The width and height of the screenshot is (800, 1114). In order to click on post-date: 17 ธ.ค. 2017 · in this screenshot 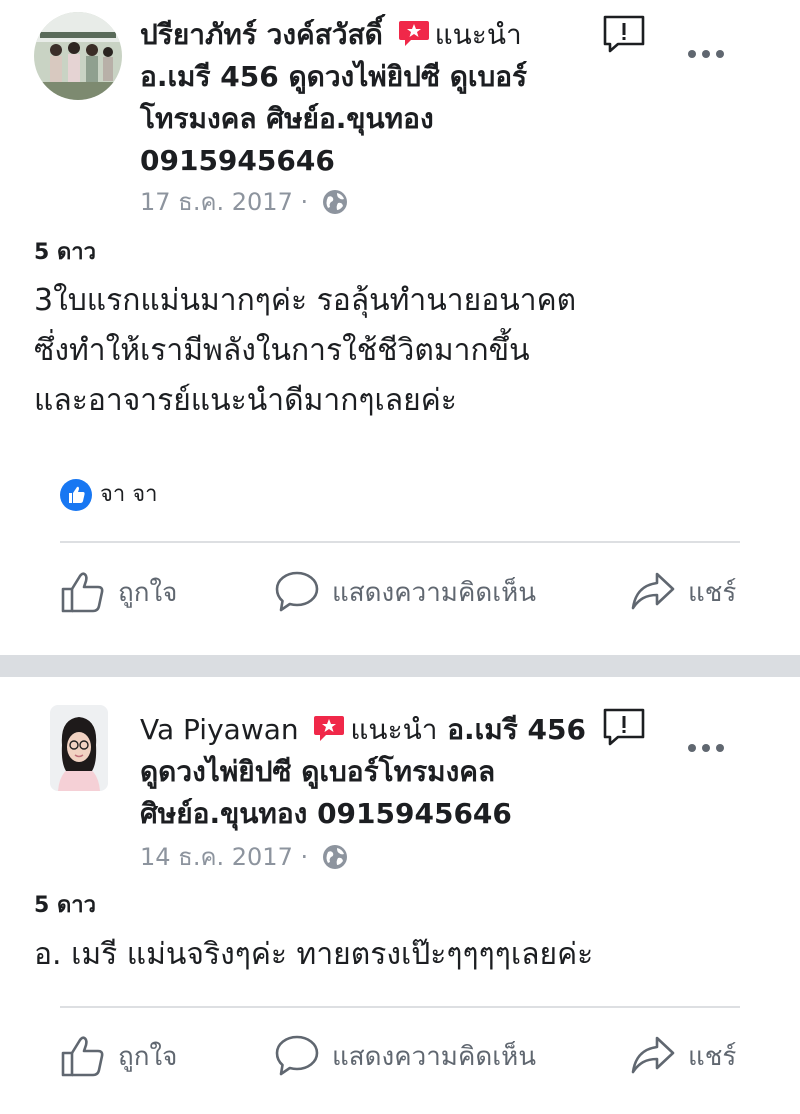, I will do `click(244, 201)`.